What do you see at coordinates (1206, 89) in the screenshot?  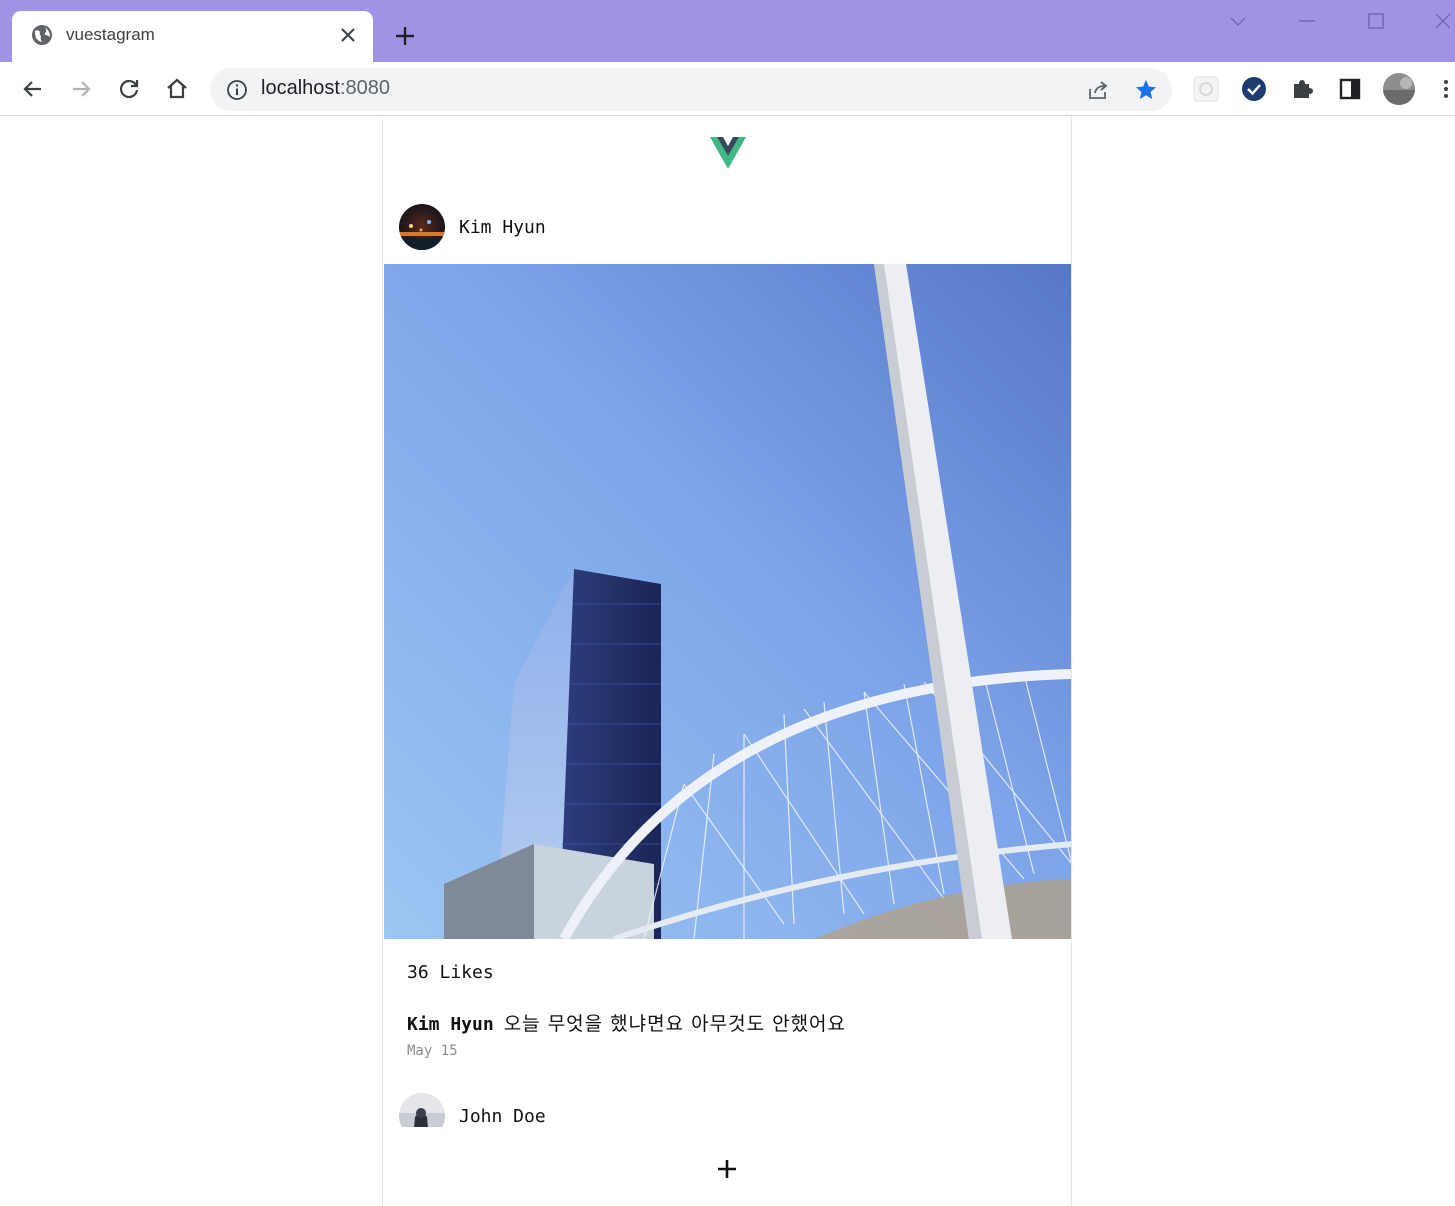 I see `extension-gear-icon` at bounding box center [1206, 89].